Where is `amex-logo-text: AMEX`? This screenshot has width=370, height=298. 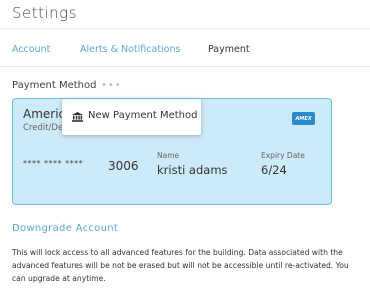 amex-logo-text: AMEX is located at coordinates (303, 118).